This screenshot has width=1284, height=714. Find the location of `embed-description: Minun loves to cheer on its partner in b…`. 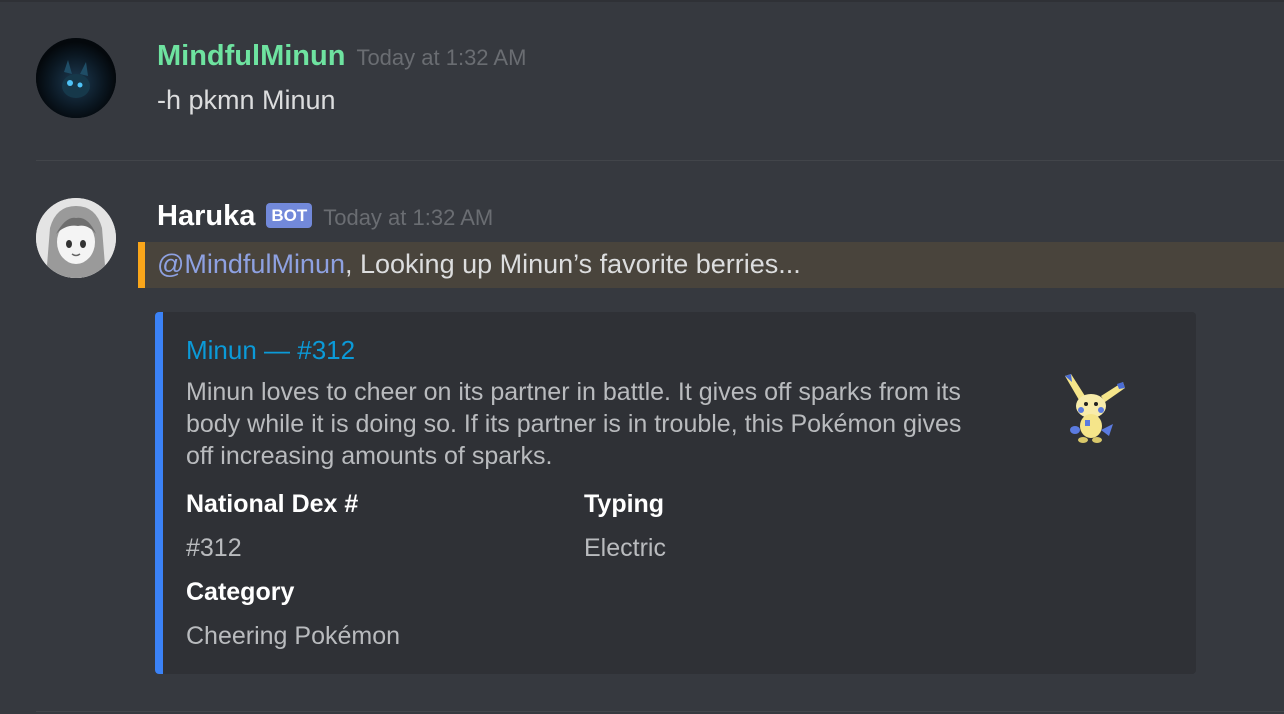

embed-description: Minun loves to cheer on its partner in b… is located at coordinates (574, 424).